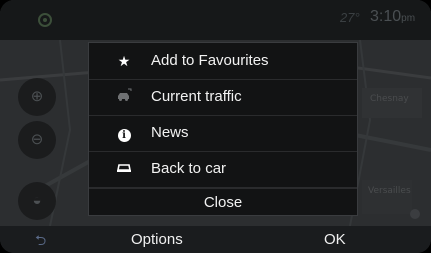  I want to click on map-label-versailles: Versailles, so click(389, 191).